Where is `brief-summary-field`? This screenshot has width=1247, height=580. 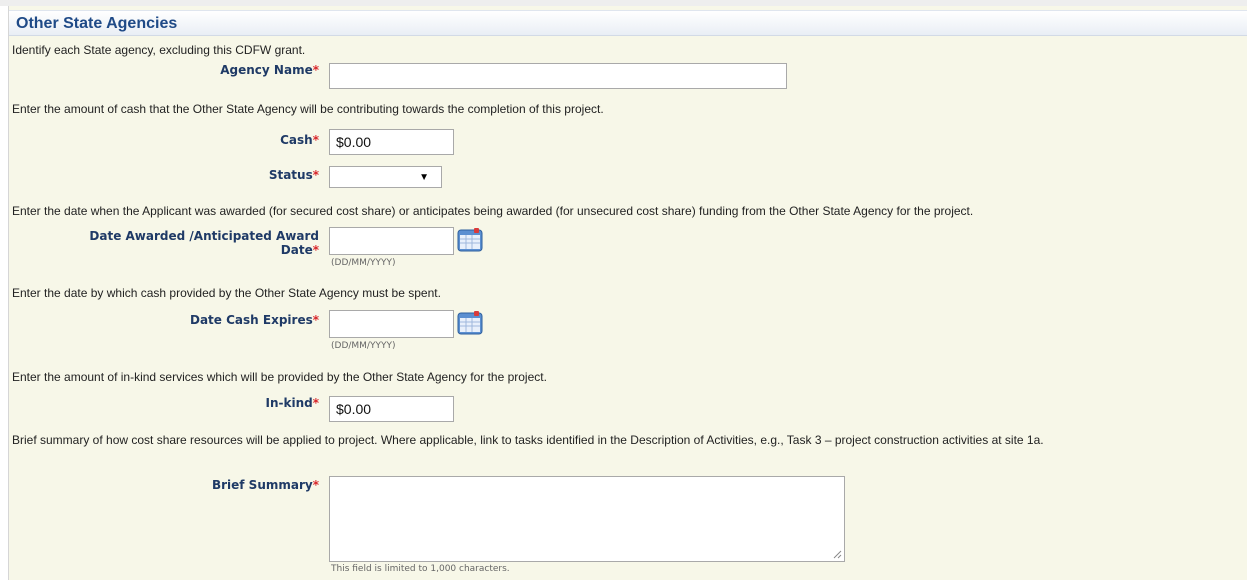
brief-summary-field is located at coordinates (587, 519).